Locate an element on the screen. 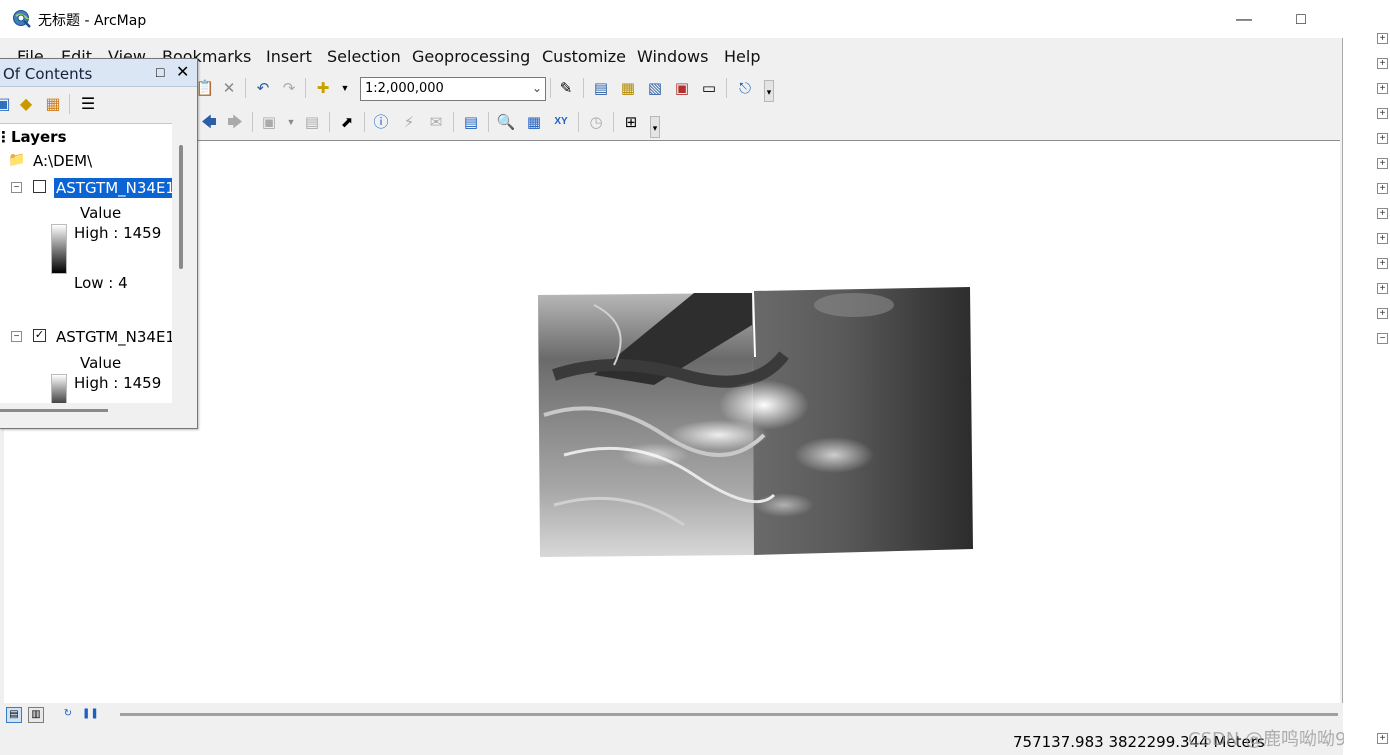 The height and width of the screenshot is (755, 1390). window-title: 无标题 - ArcMap is located at coordinates (92, 21).